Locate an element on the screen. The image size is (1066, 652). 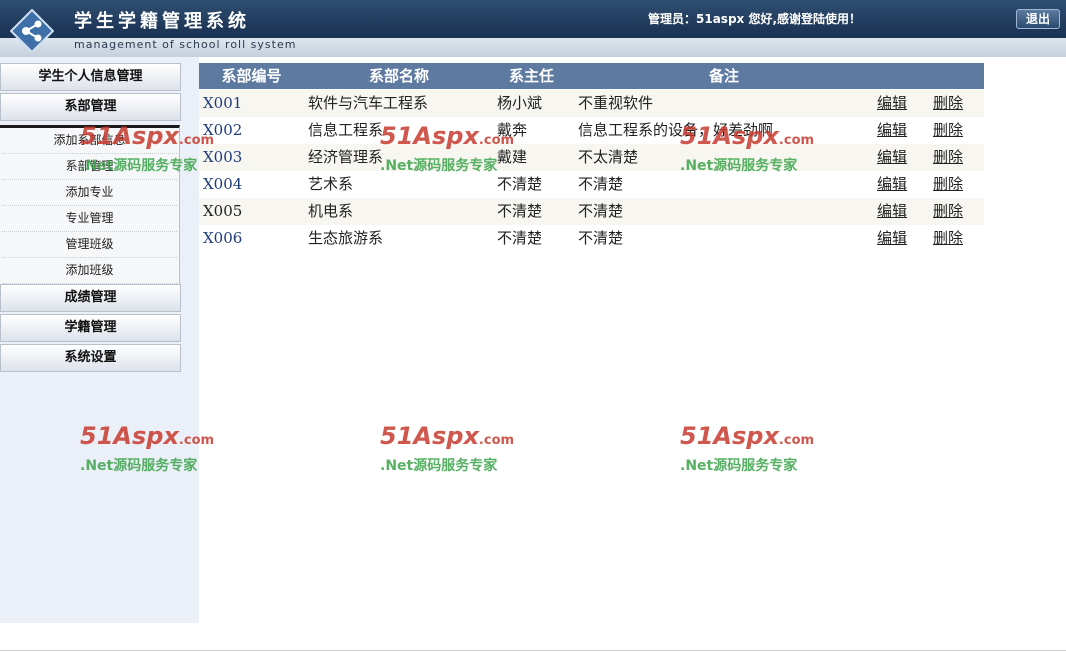
table-row: X003 经济管理系 戴建 不太清楚 编辑 删除 is located at coordinates (591, 157).